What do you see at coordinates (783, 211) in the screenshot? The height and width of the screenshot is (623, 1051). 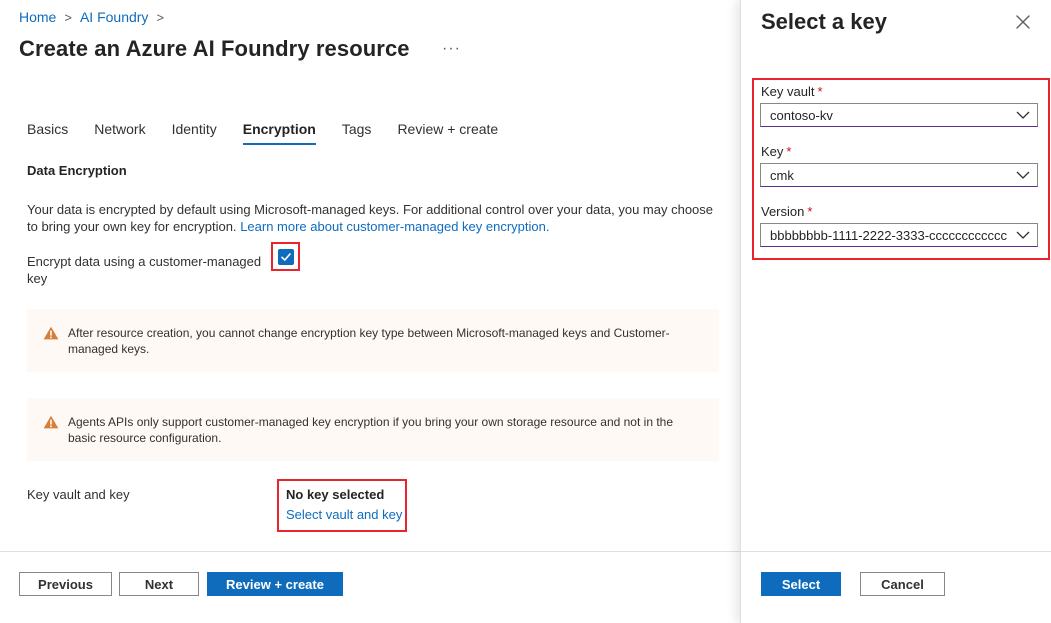 I see `version-label-text: Version` at bounding box center [783, 211].